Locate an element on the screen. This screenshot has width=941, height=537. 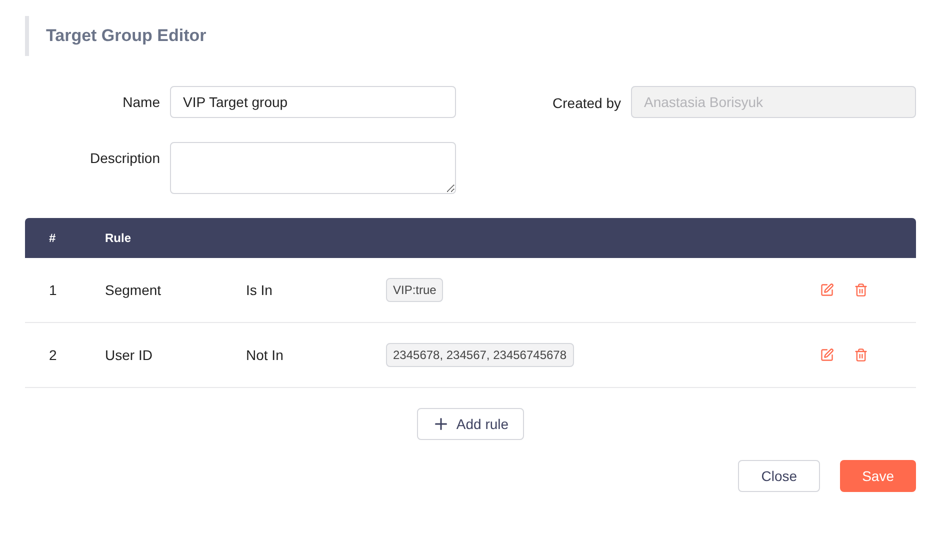
table-cell-text: Is In is located at coordinates (260, 290).